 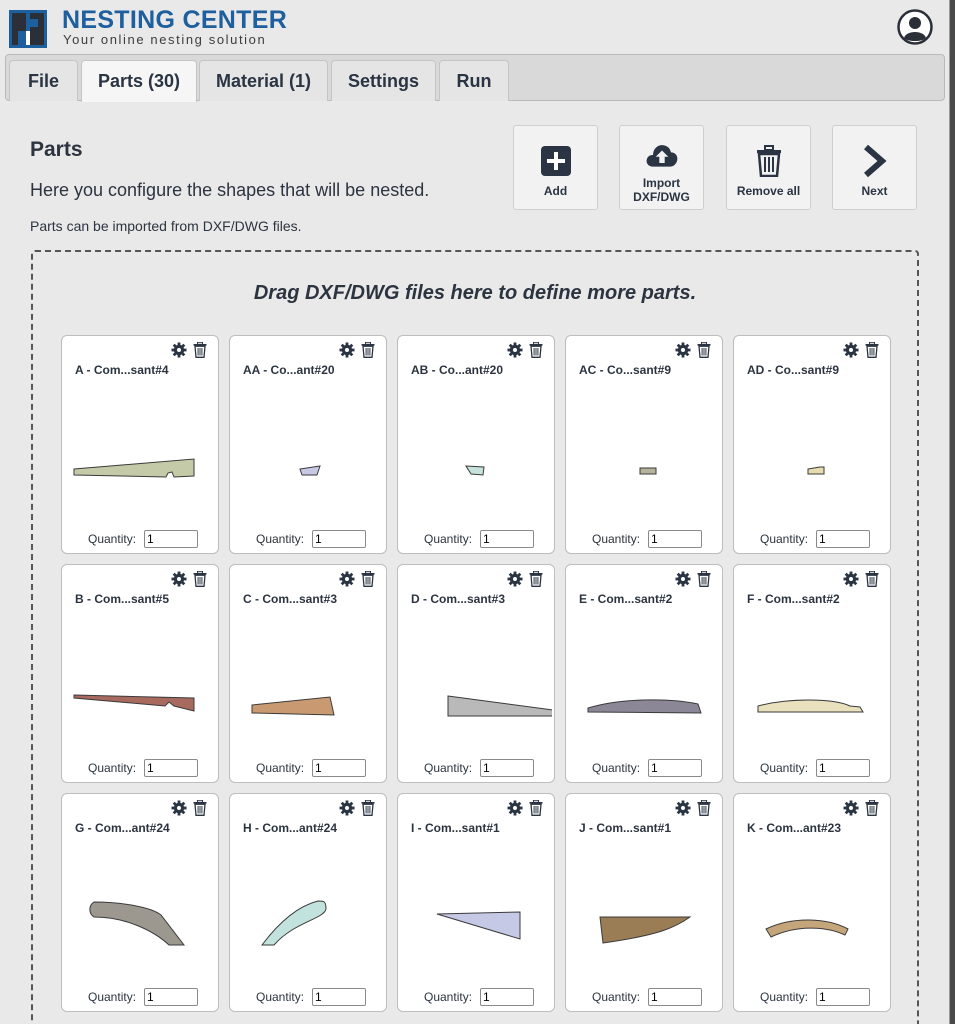 I want to click on part-name: D - Com...sant#3, so click(x=458, y=599).